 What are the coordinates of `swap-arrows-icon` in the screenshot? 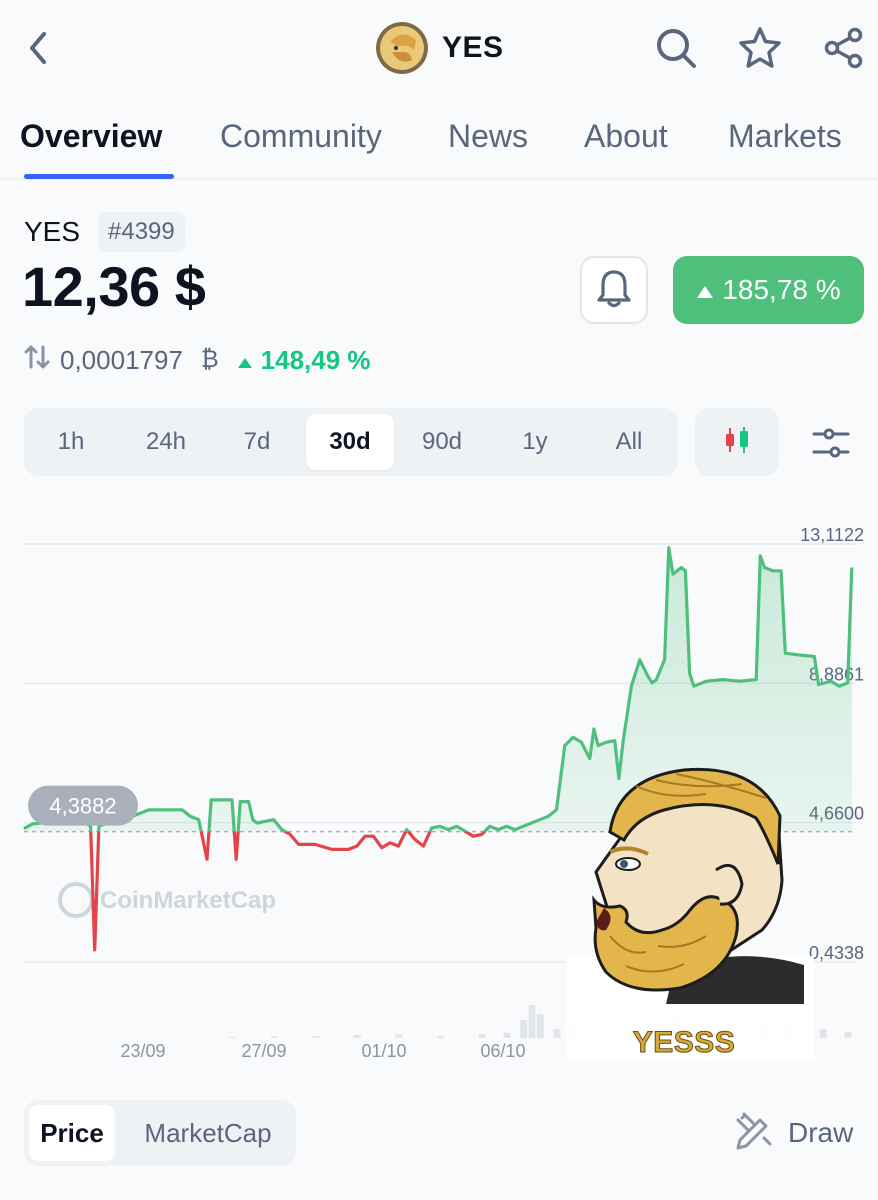 It's located at (37, 360).